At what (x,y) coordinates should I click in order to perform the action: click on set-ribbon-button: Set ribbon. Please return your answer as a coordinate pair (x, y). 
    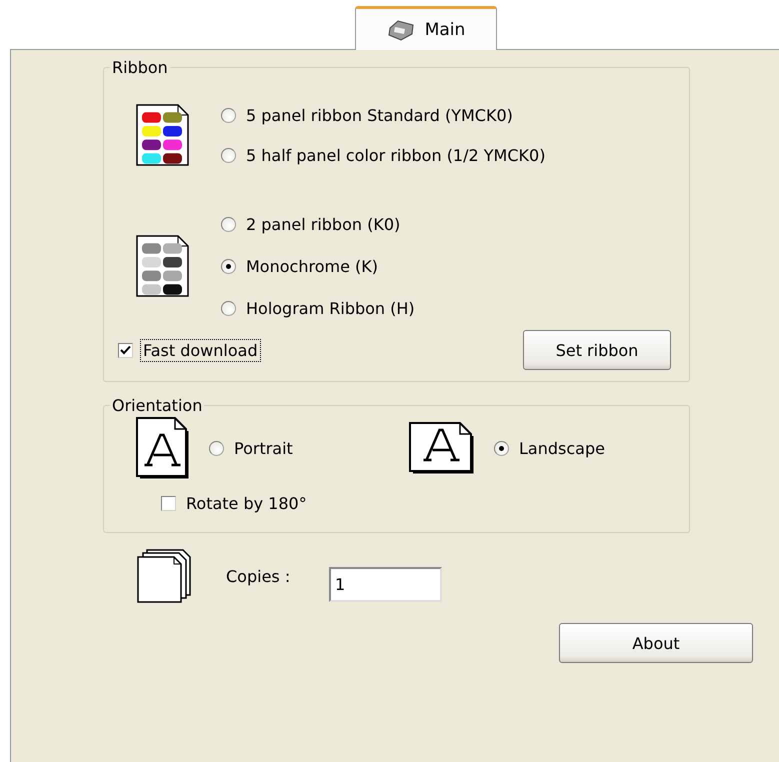
    Looking at the image, I should click on (597, 350).